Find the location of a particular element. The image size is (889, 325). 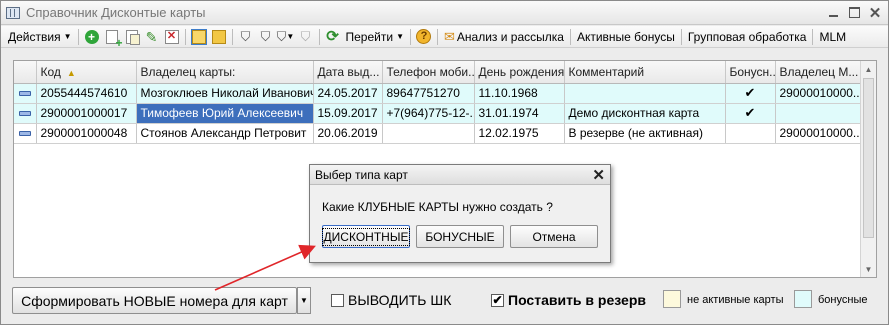

group-processing-label: Групповая обработка is located at coordinates (747, 36).